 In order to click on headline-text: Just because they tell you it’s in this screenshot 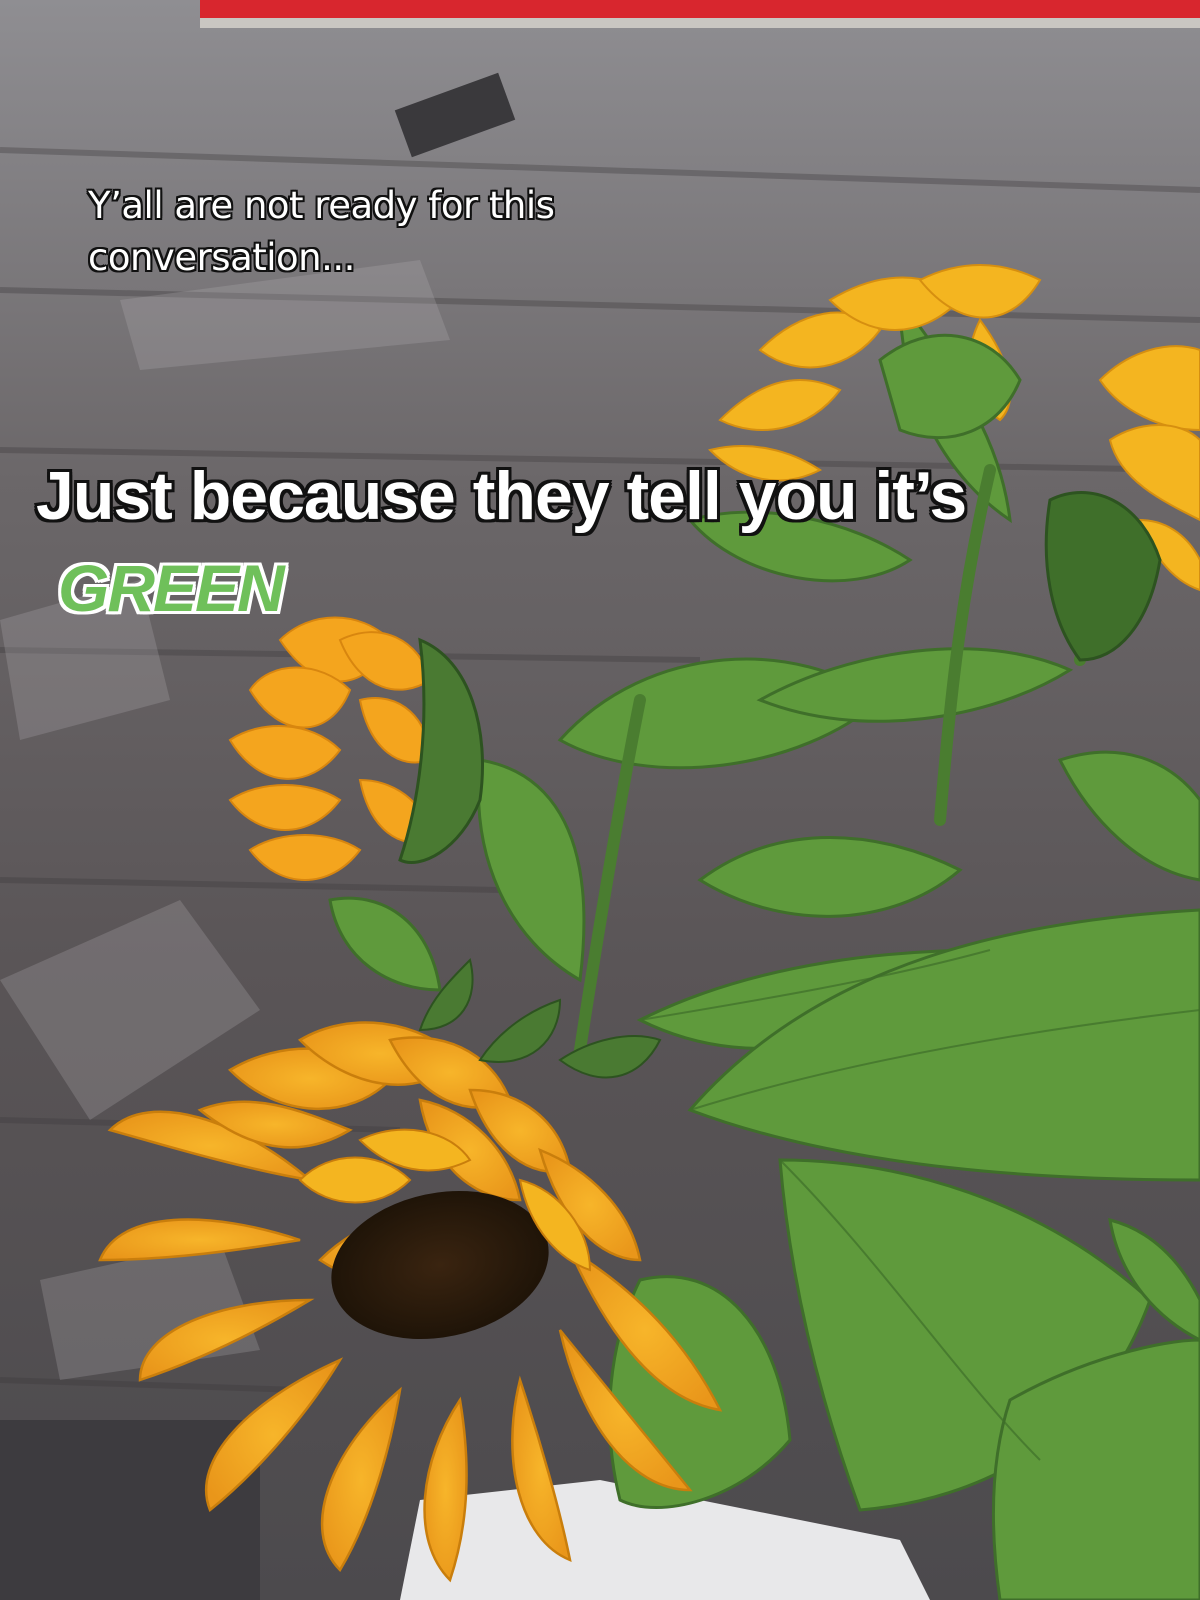, I will do `click(501, 496)`.